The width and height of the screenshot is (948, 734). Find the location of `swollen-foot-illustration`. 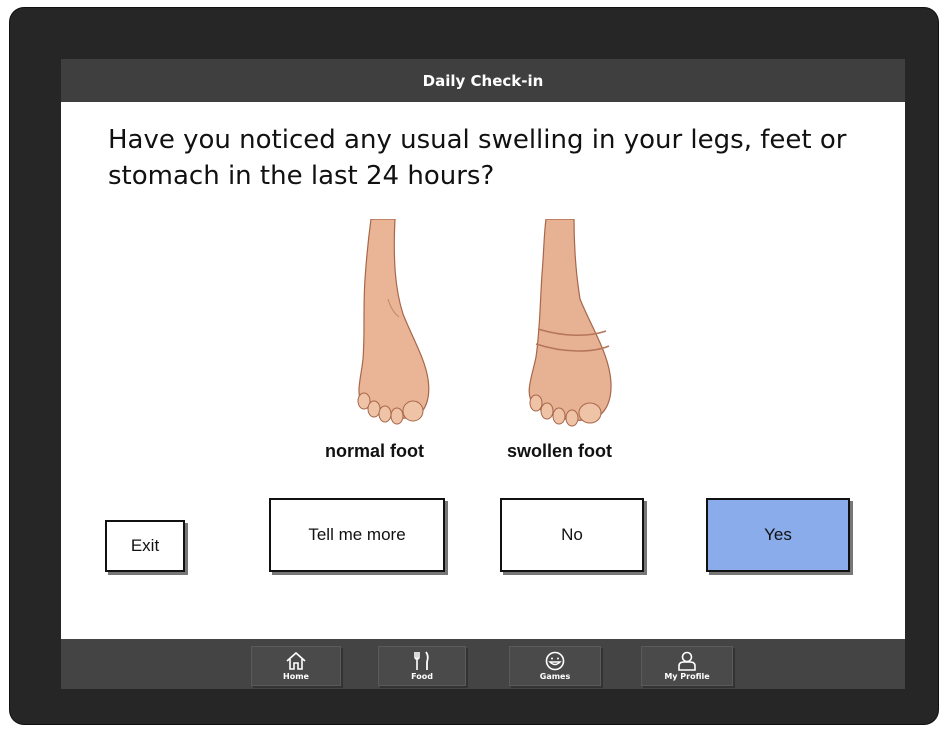

swollen-foot-illustration is located at coordinates (570, 323).